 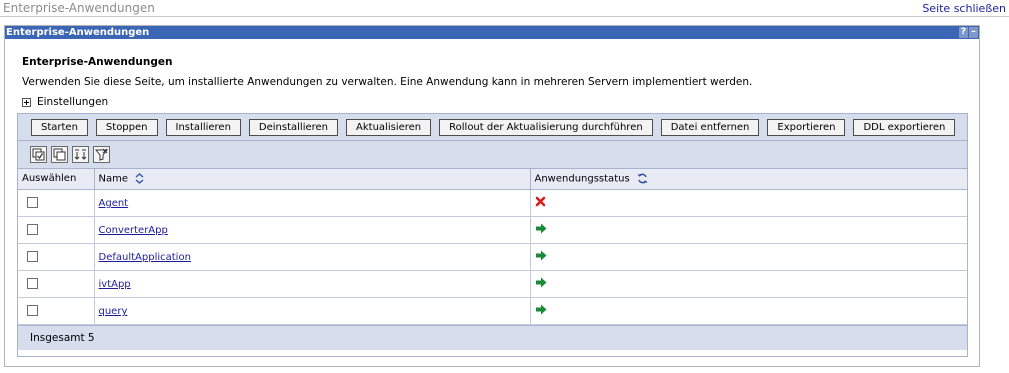 I want to click on uninstall-button: Deinstallieren, so click(x=293, y=127).